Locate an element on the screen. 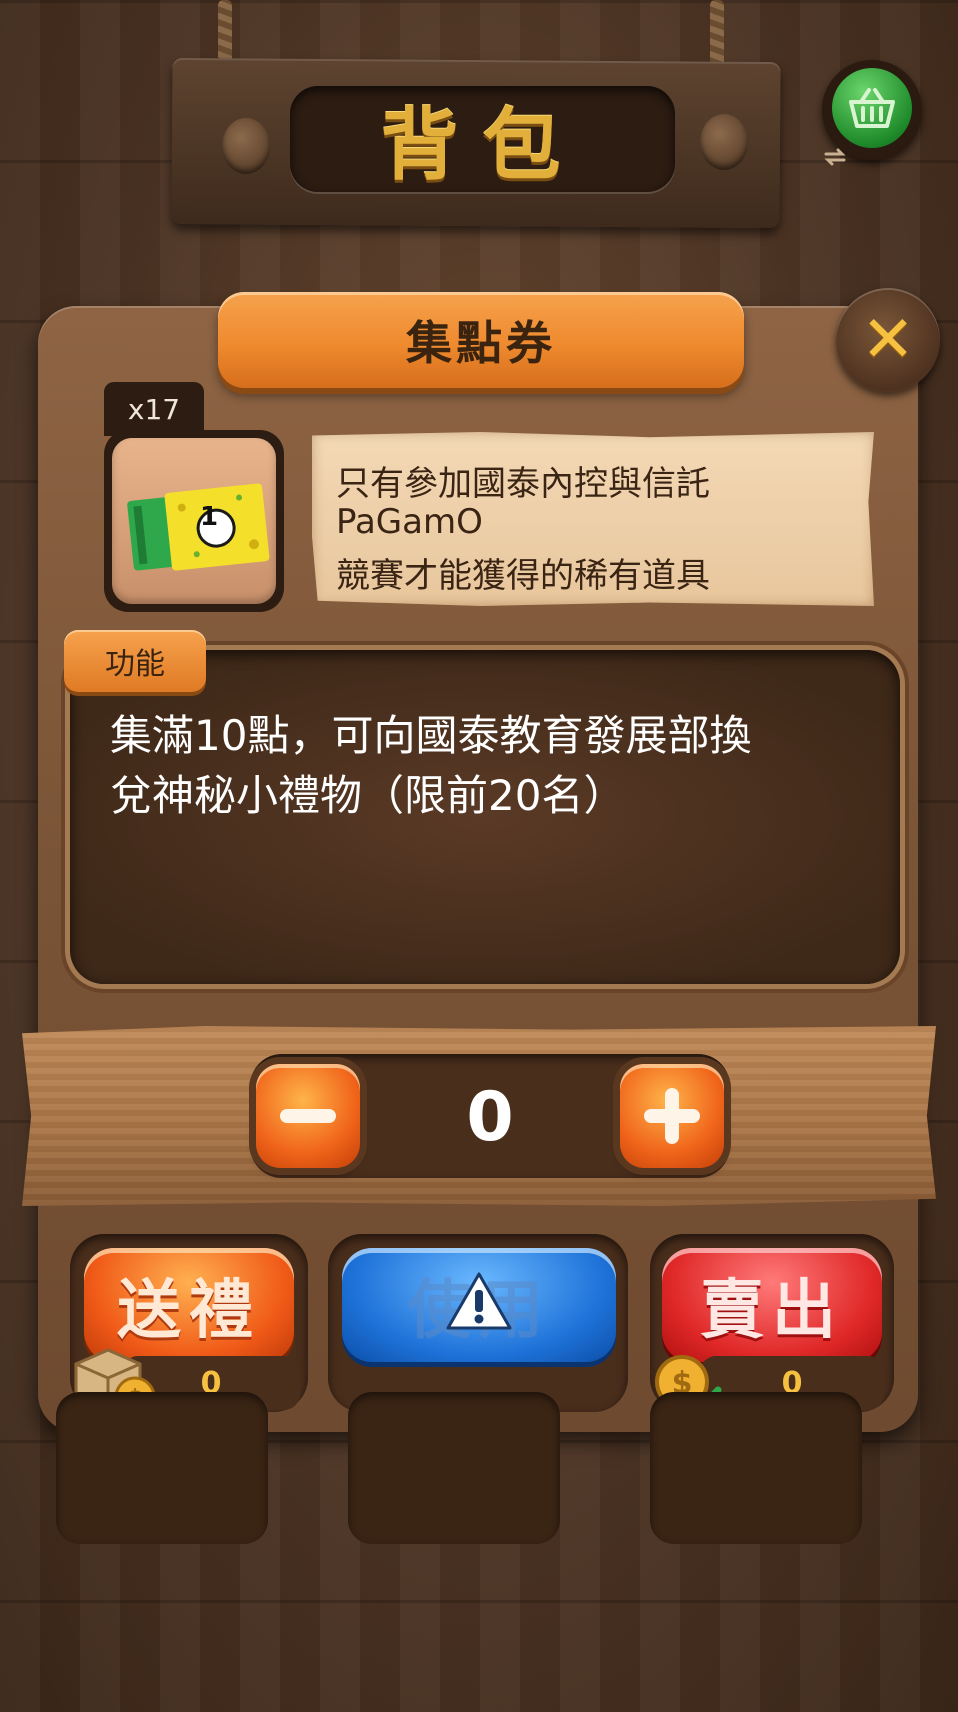 This screenshot has width=958, height=1712. description-line-2: PaGamO is located at coordinates (409, 522).